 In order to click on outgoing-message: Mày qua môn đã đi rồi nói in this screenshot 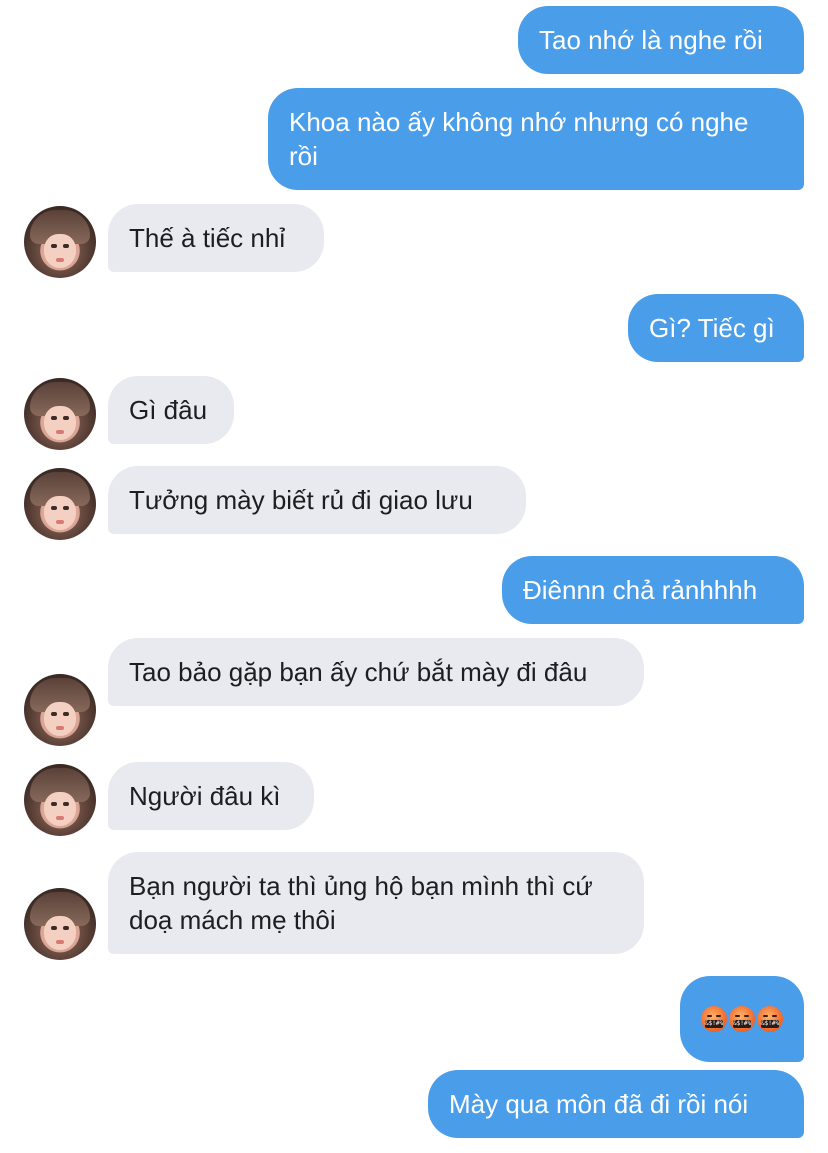, I will do `click(616, 1104)`.